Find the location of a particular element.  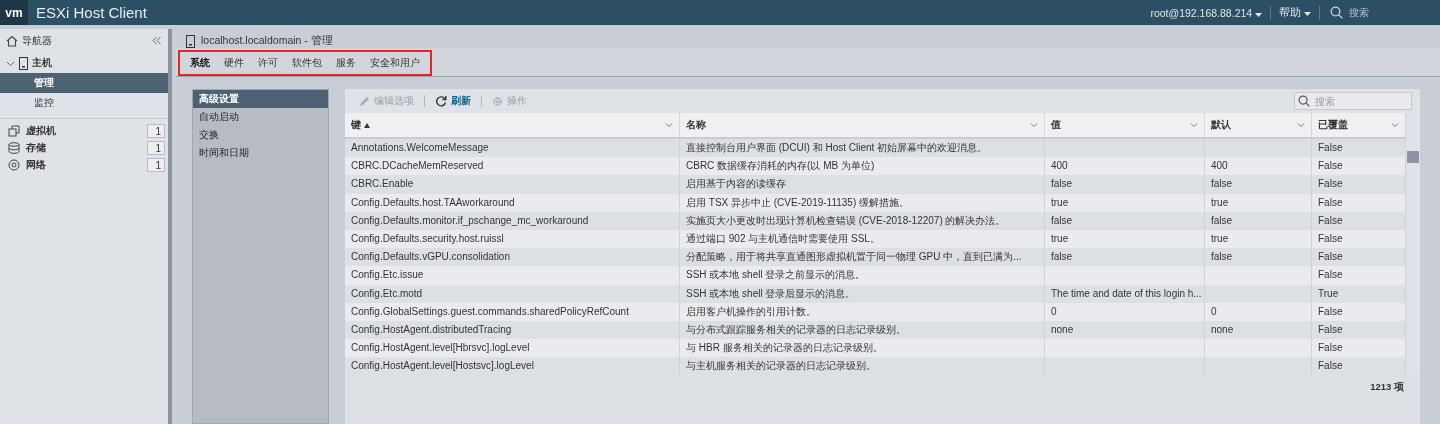

table-cell: 与主机服务相关的记录器的日志记录级别。 is located at coordinates (862, 366).